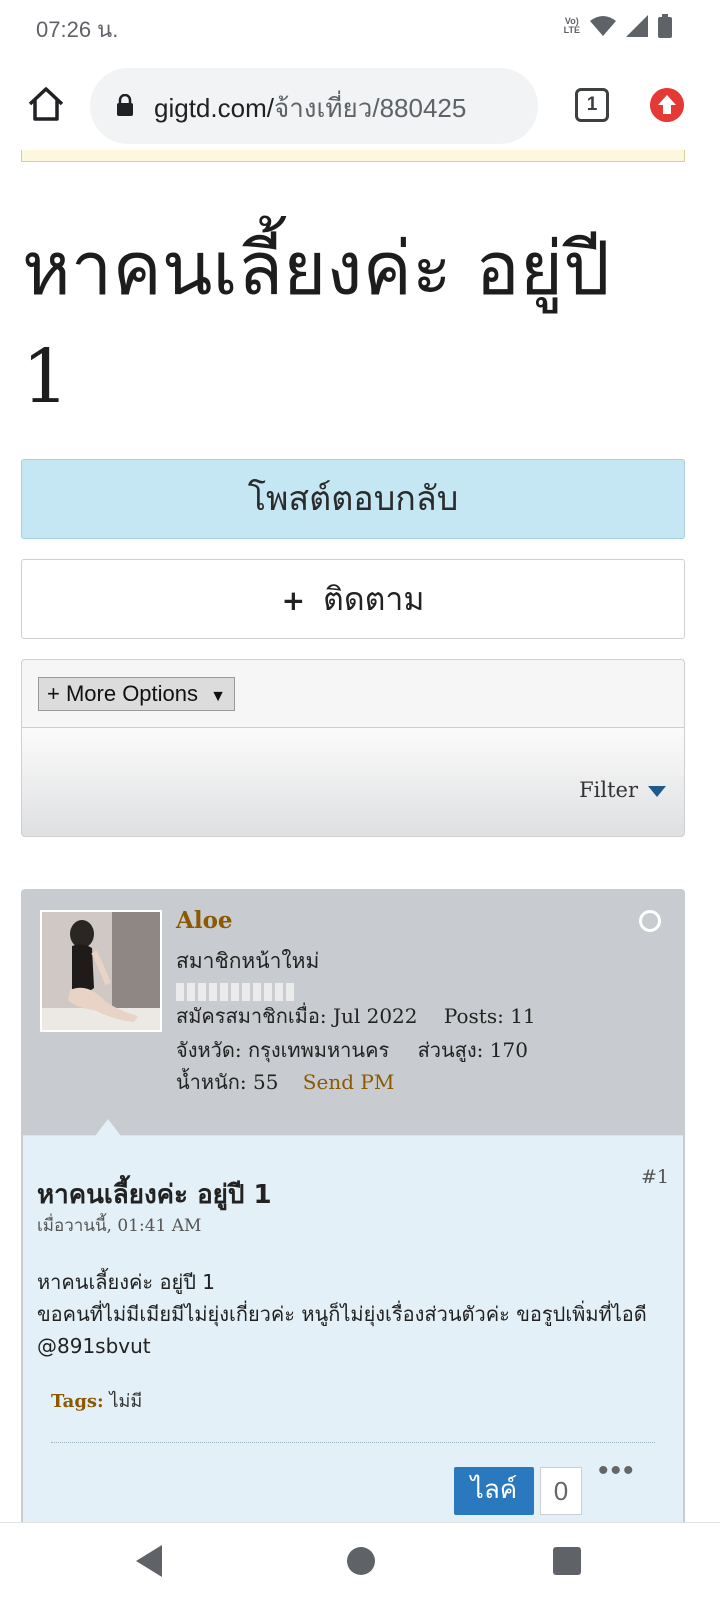 This screenshot has width=720, height=1600. Describe the element at coordinates (637, 26) in the screenshot. I see `signal-icon` at that location.